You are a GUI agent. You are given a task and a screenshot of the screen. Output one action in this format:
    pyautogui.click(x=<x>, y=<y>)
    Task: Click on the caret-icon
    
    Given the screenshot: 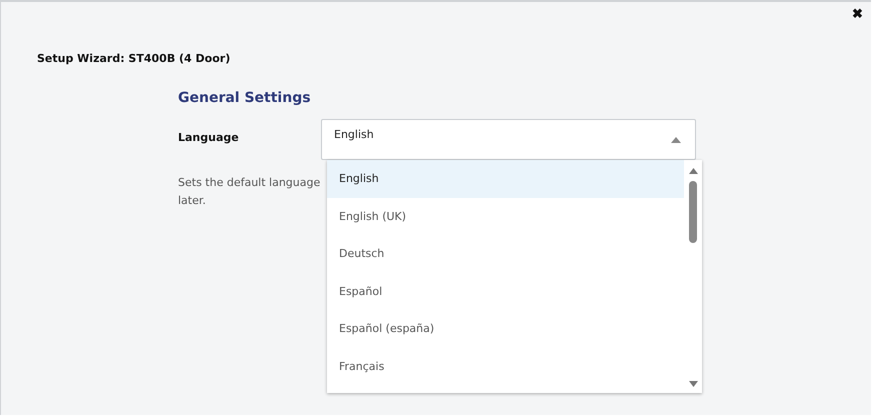 What is the action you would take?
    pyautogui.click(x=676, y=140)
    